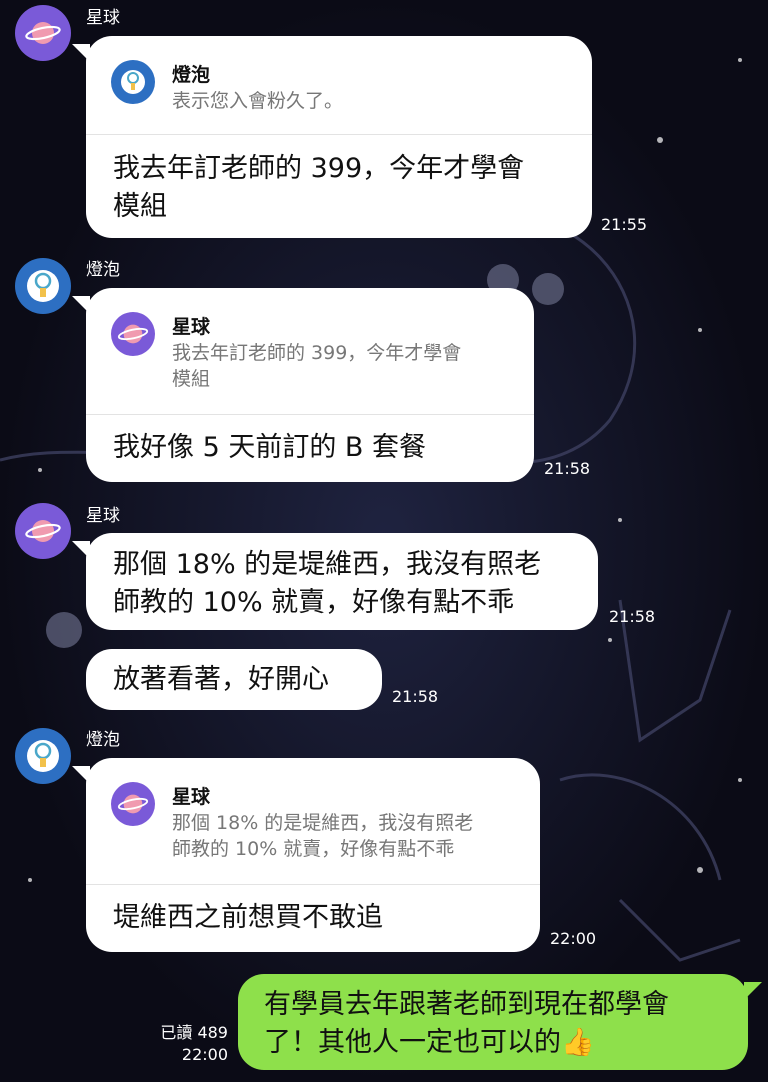 The image size is (768, 1082). I want to click on quote-text: 表示您入會粉久了。, so click(258, 101).